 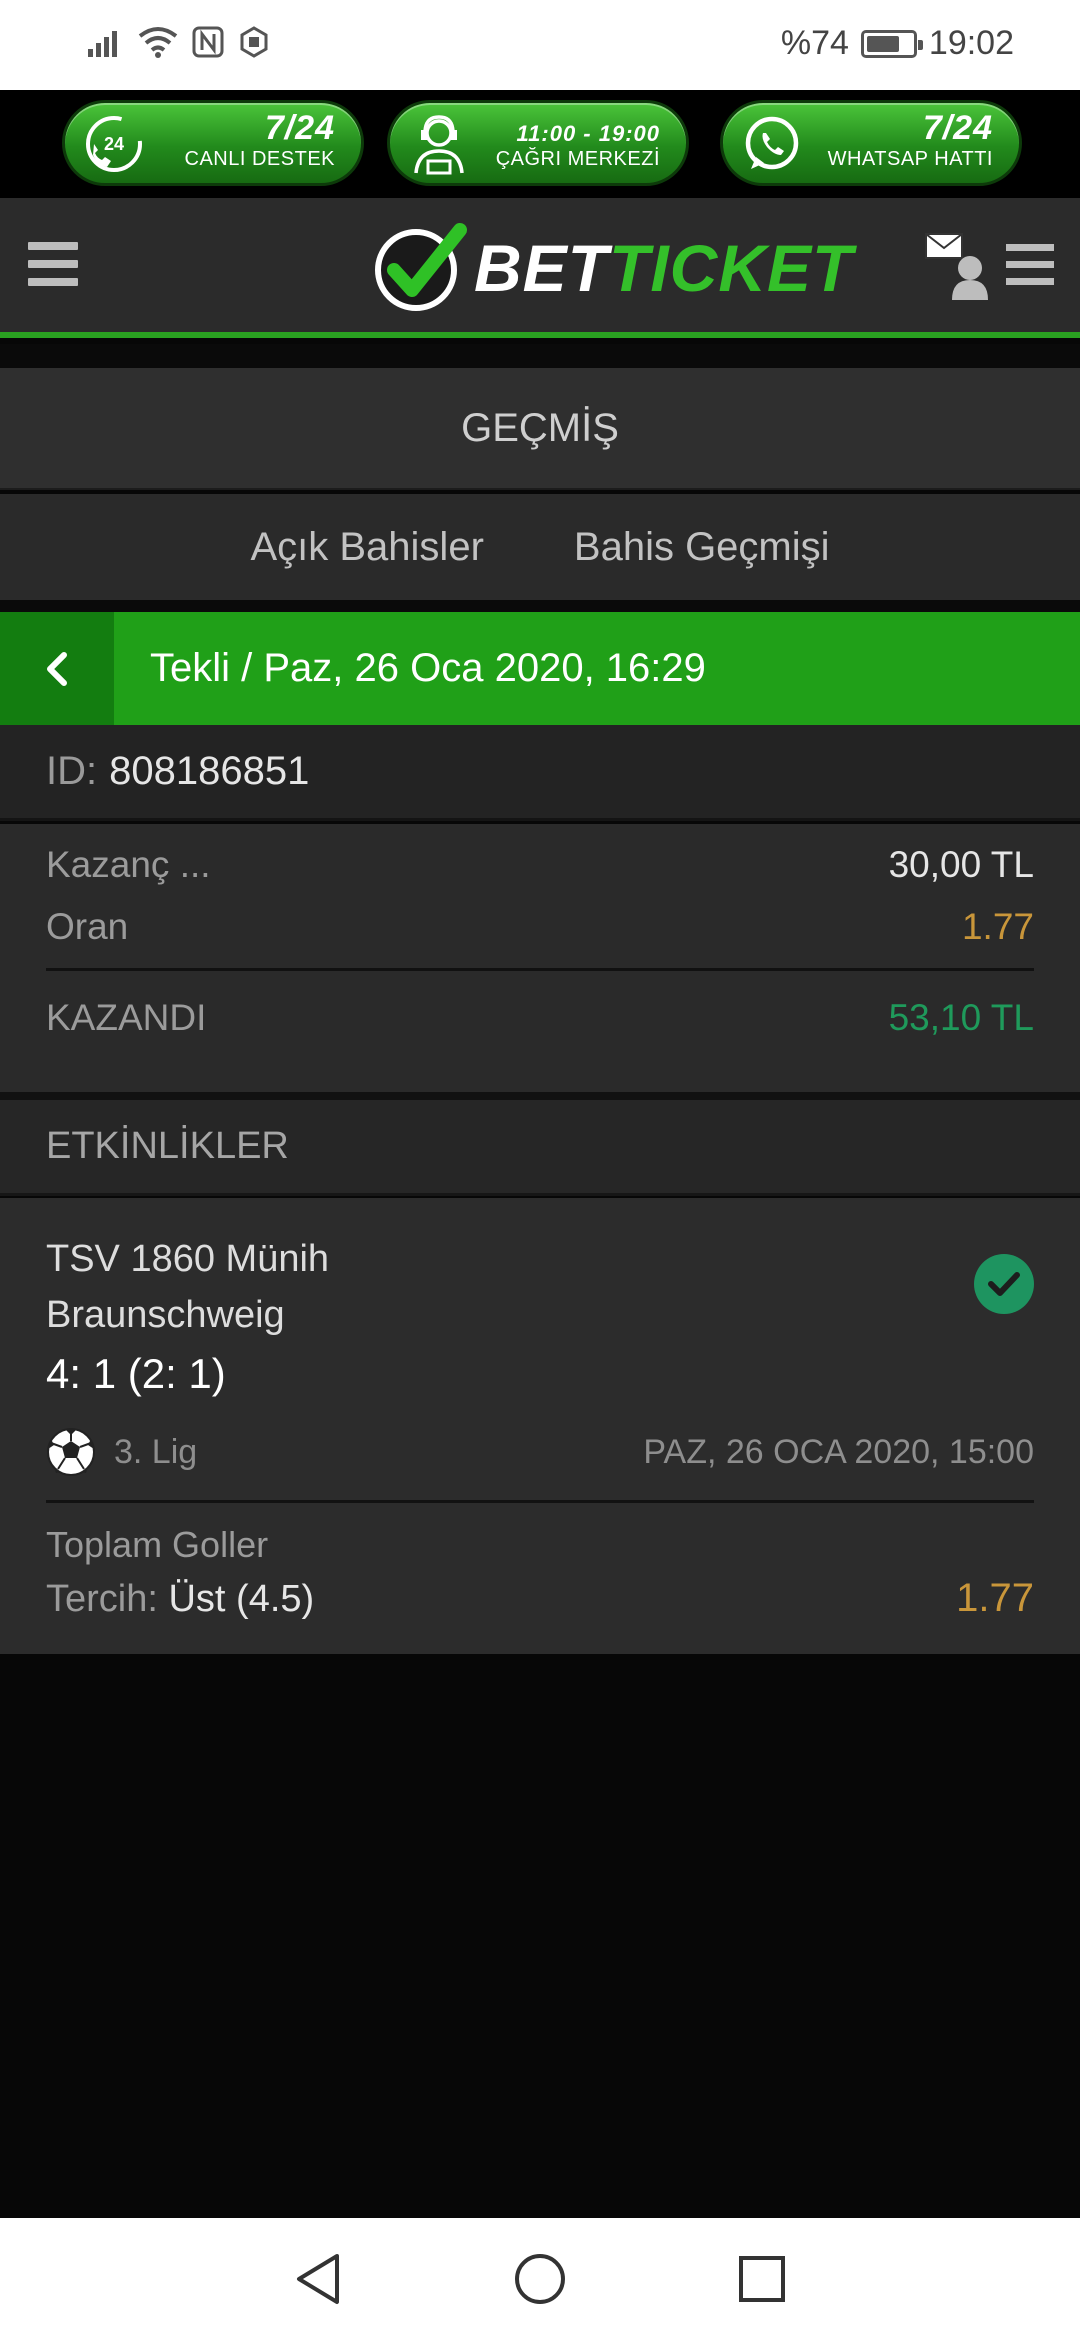 What do you see at coordinates (540, 1148) in the screenshot?
I see `events-title: ETKİNLİKLER` at bounding box center [540, 1148].